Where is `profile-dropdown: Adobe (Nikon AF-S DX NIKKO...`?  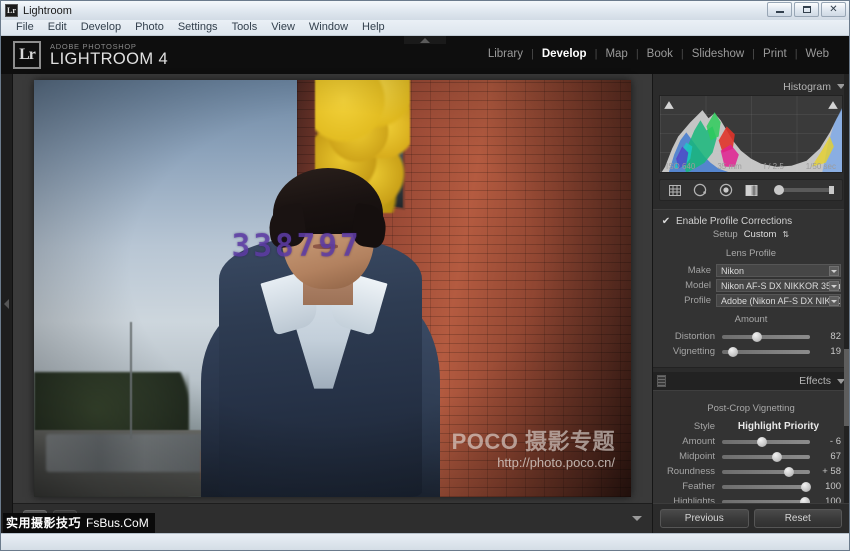 profile-dropdown: Adobe (Nikon AF-S DX NIKKO... is located at coordinates (778, 300).